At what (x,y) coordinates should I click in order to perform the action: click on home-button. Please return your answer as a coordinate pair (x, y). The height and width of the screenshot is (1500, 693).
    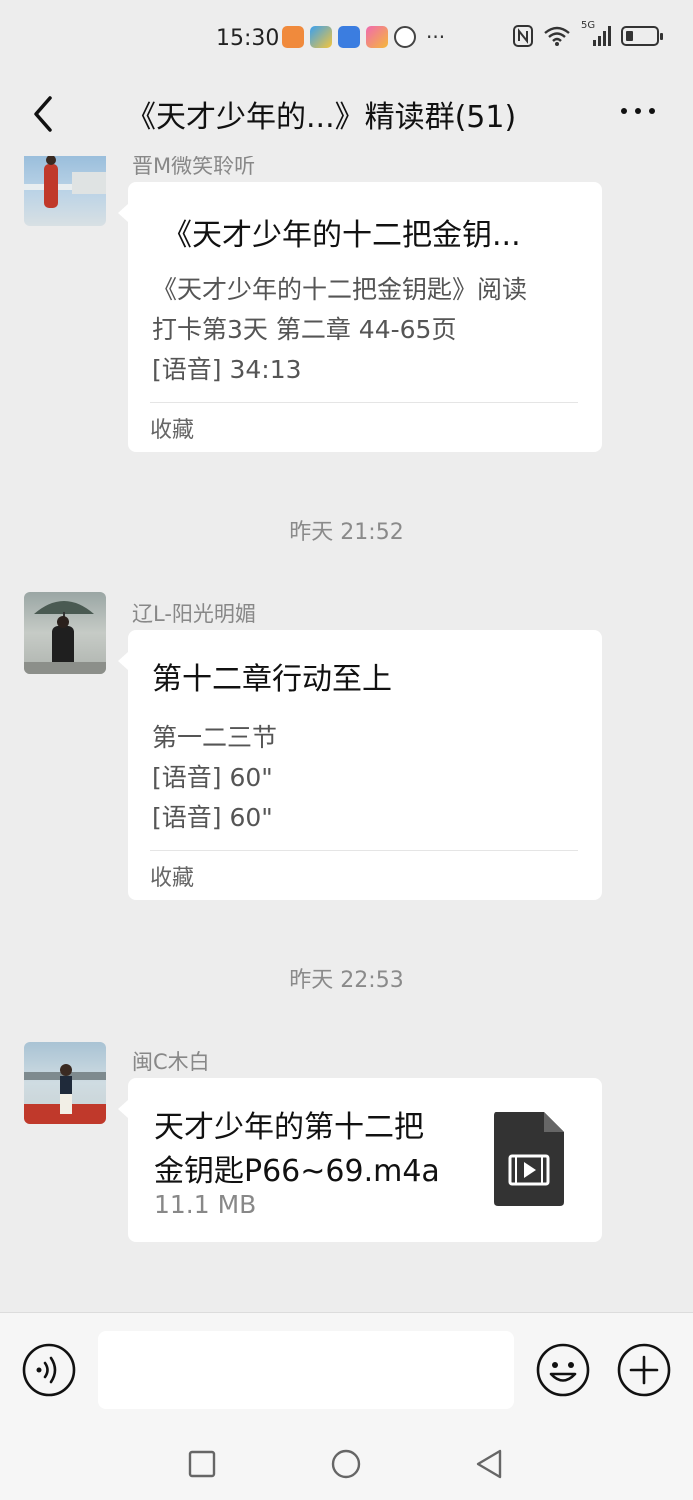
    Looking at the image, I should click on (346, 1464).